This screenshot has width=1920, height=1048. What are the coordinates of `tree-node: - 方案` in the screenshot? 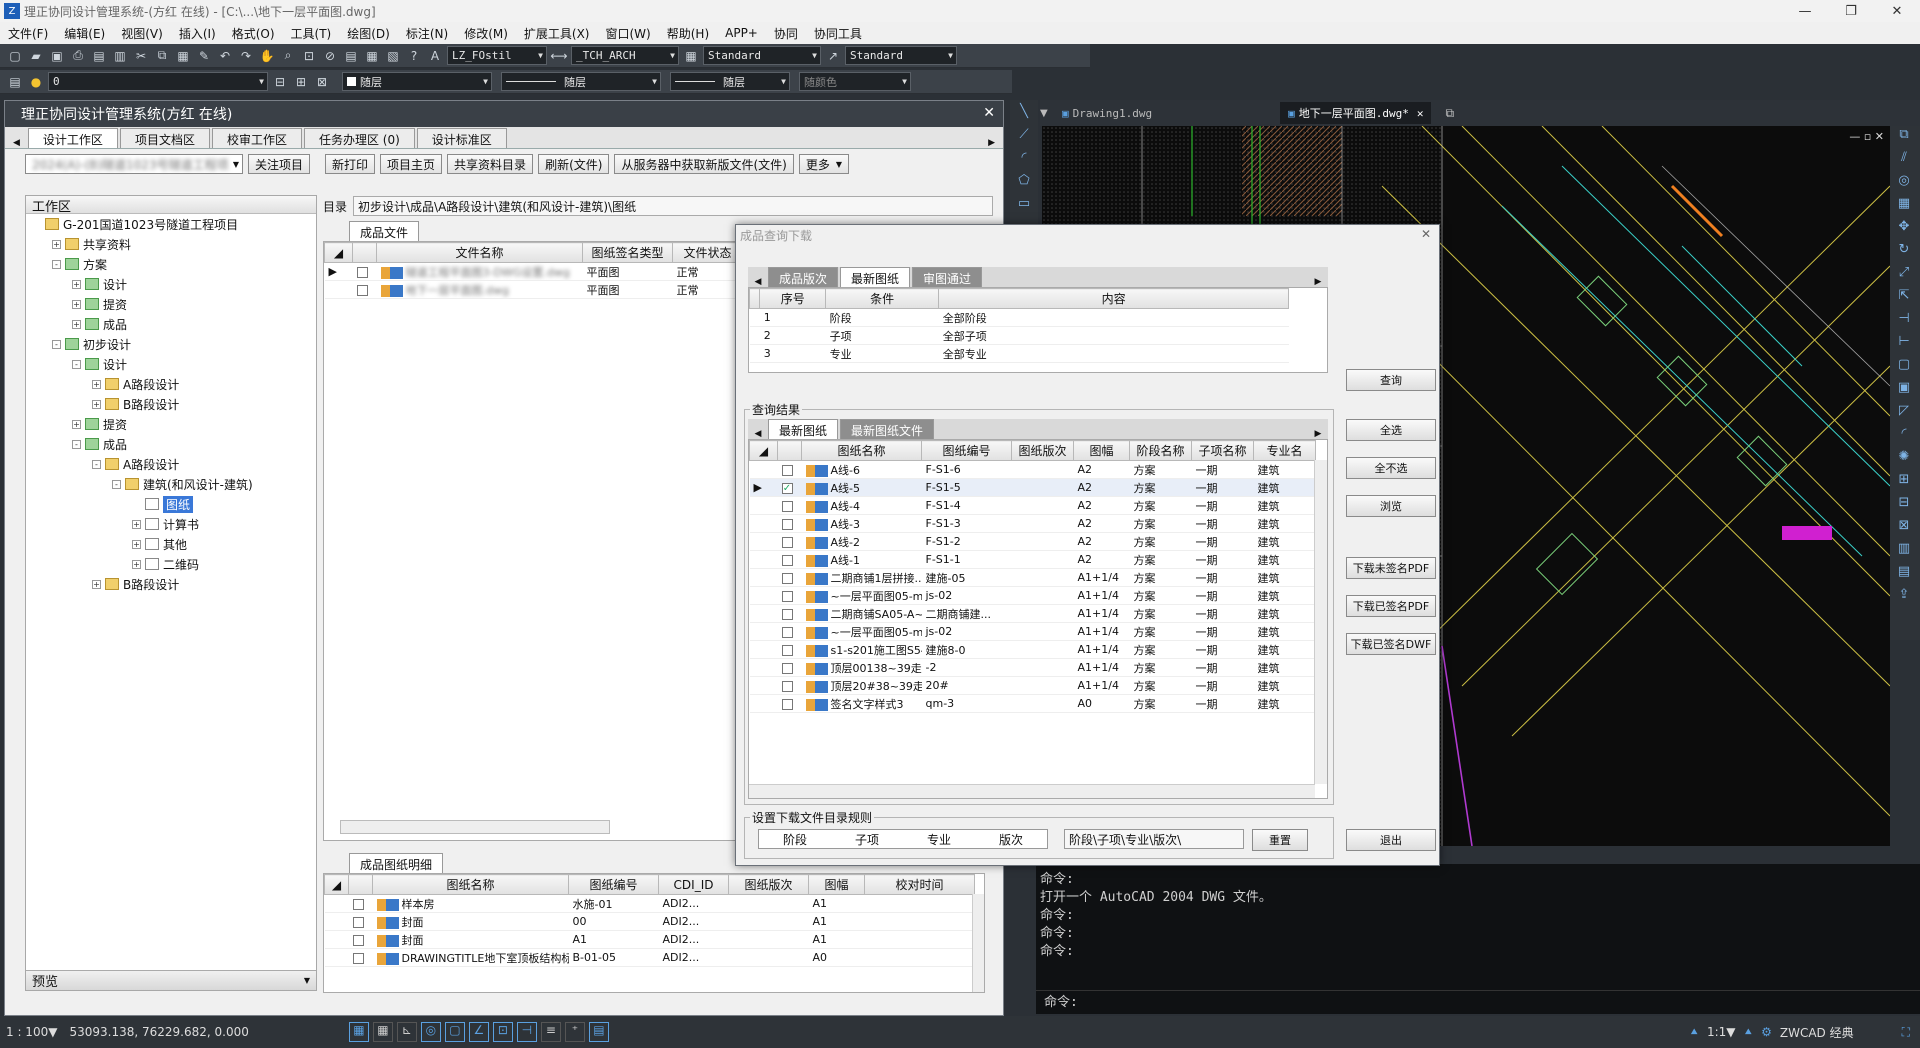 It's located at (171, 264).